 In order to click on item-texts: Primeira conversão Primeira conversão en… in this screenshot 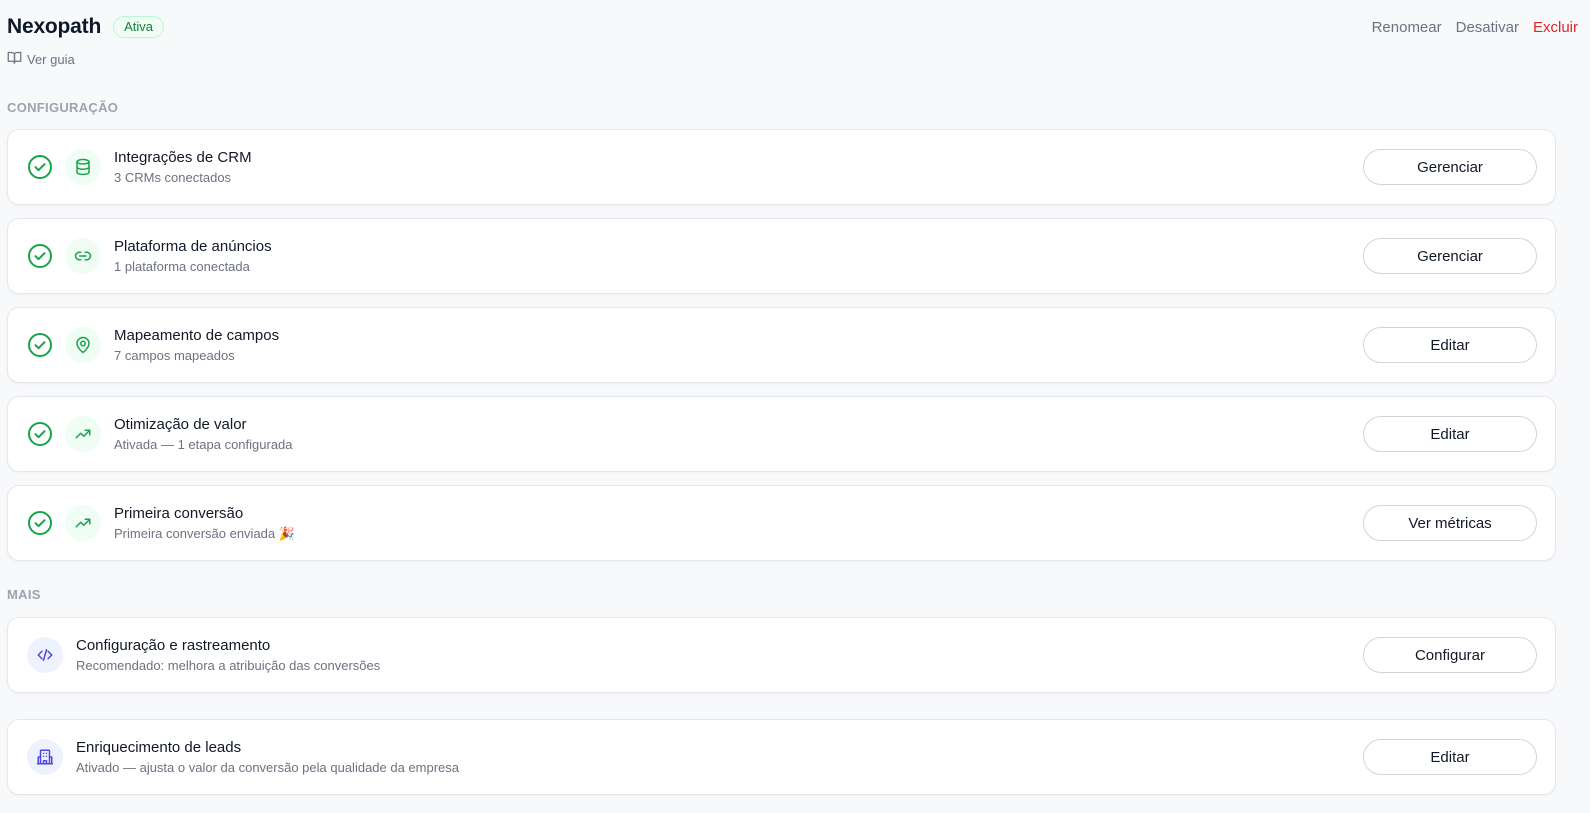, I will do `click(204, 523)`.